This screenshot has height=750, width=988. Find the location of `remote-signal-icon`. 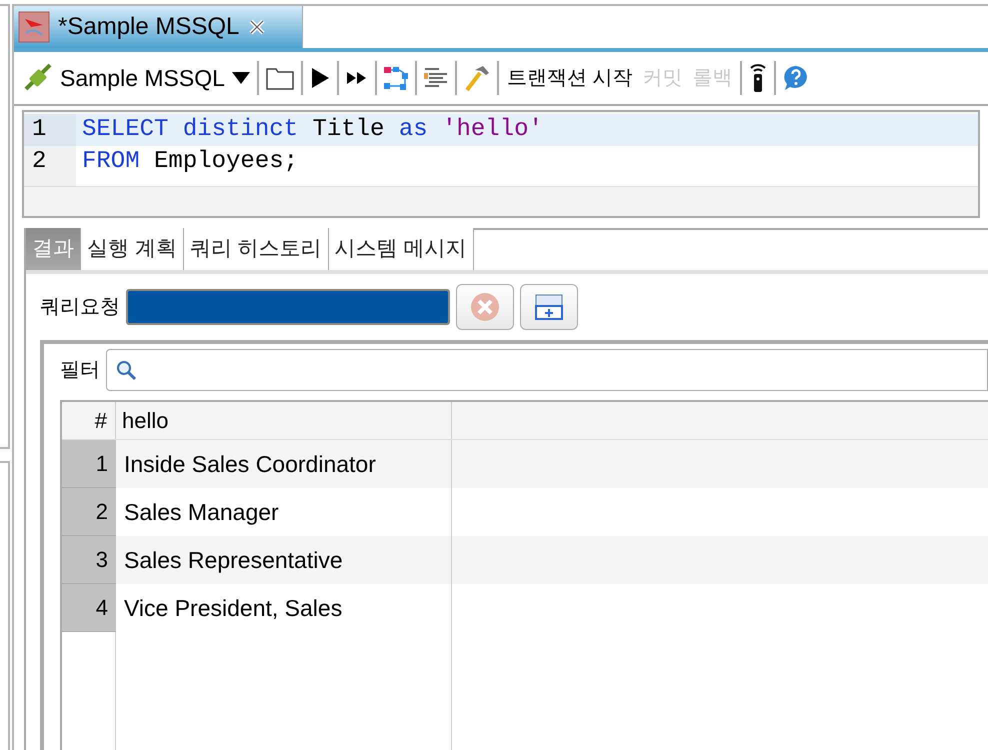

remote-signal-icon is located at coordinates (758, 78).